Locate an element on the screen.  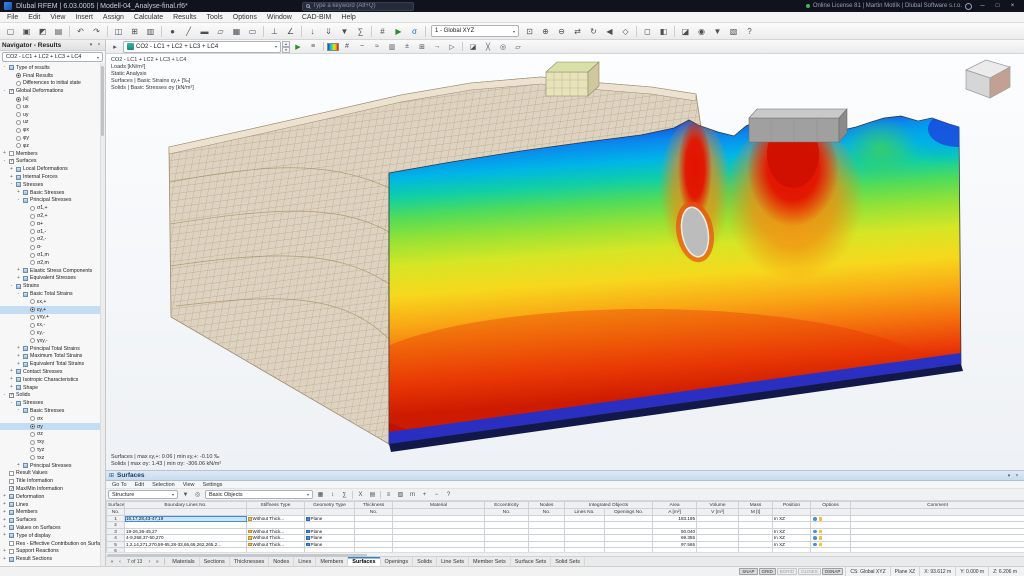
column-group-header: Comment is located at coordinates (937, 505).